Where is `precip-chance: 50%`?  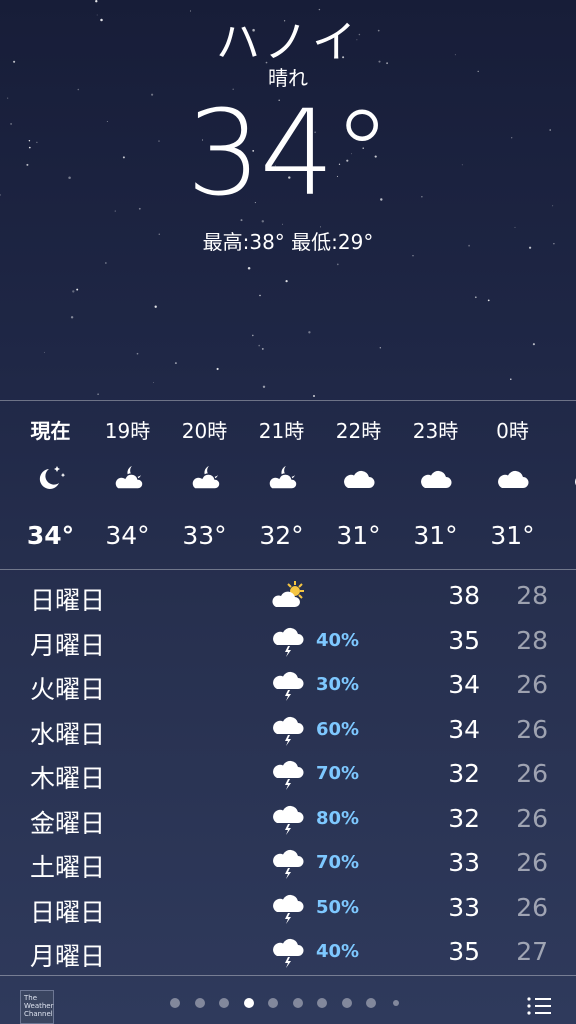
precip-chance: 50% is located at coordinates (338, 907).